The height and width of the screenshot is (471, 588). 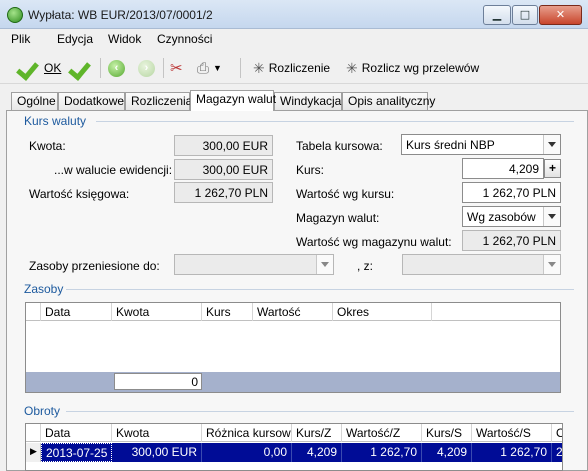 I want to click on minimize-button: ▁, so click(x=497, y=15).